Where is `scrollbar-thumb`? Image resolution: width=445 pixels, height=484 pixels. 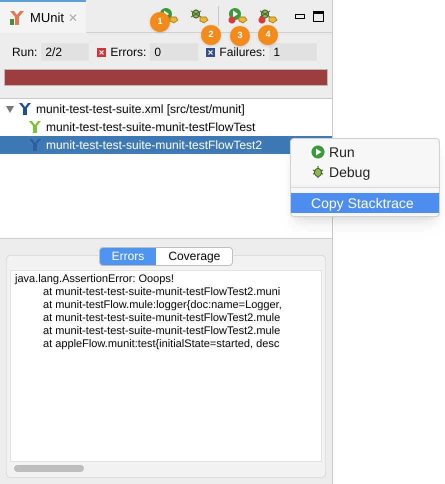
scrollbar-thumb is located at coordinates (49, 468).